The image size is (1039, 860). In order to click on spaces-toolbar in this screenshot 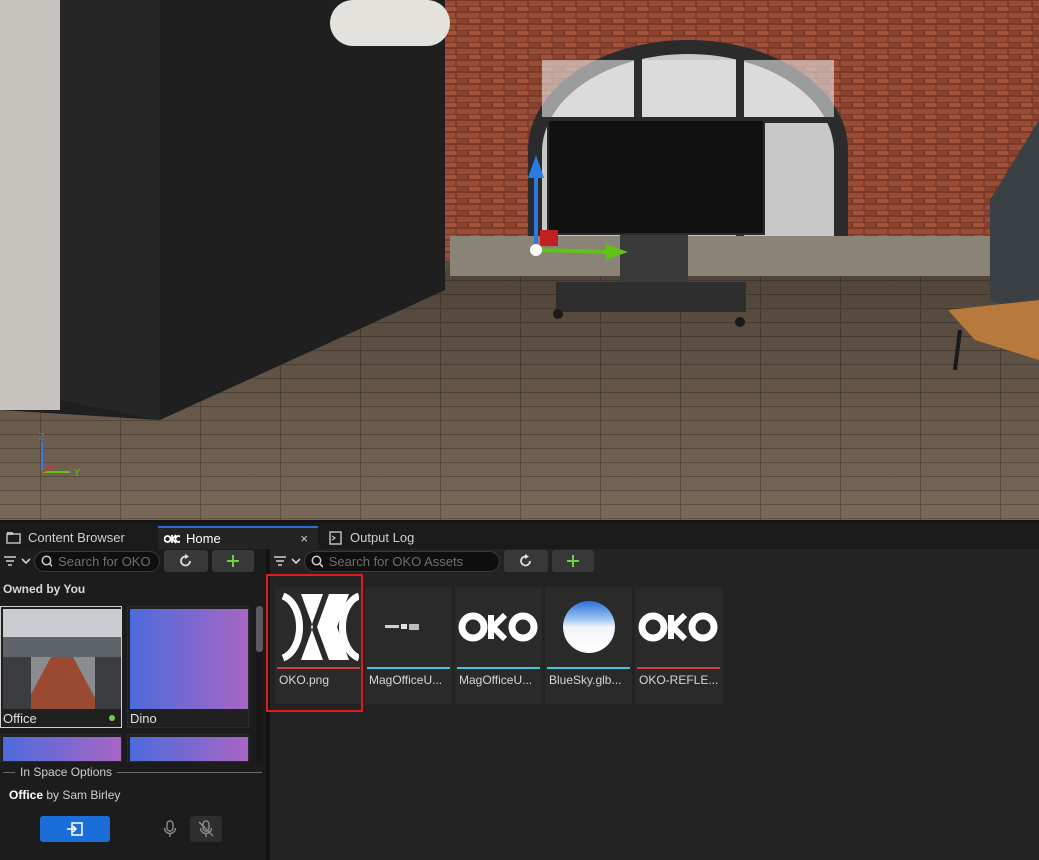, I will do `click(127, 561)`.